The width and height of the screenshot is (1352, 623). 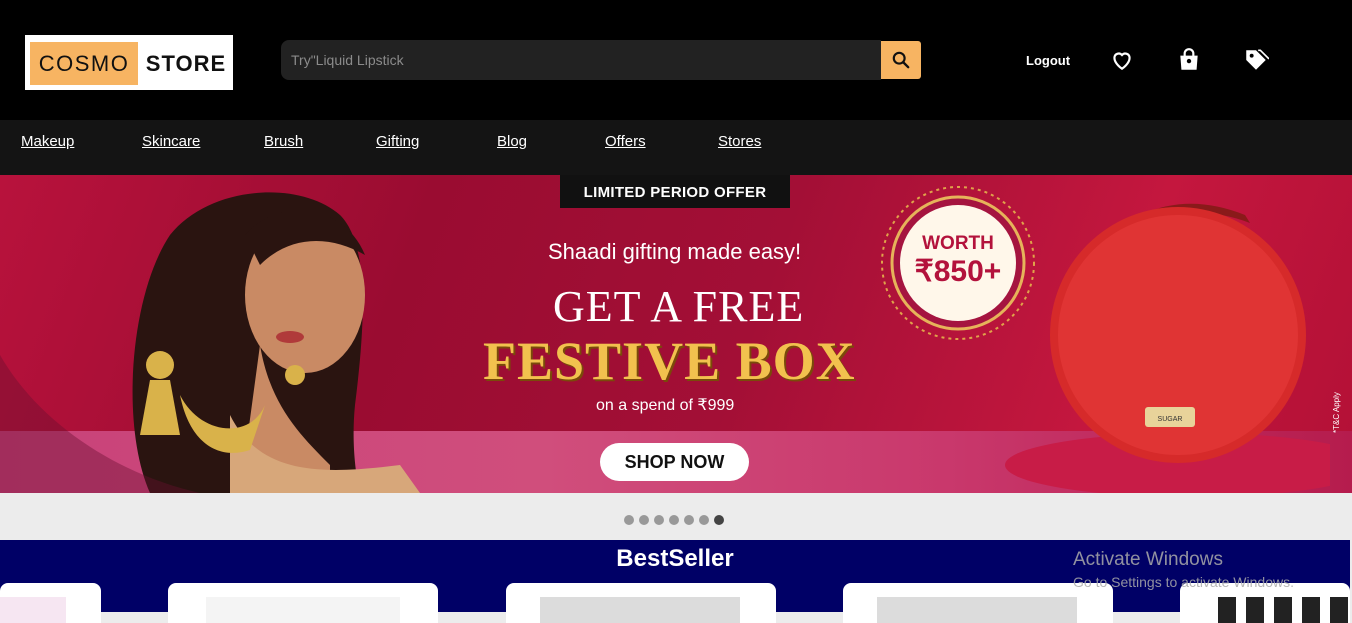 What do you see at coordinates (719, 520) in the screenshot?
I see `carousel-dot-active` at bounding box center [719, 520].